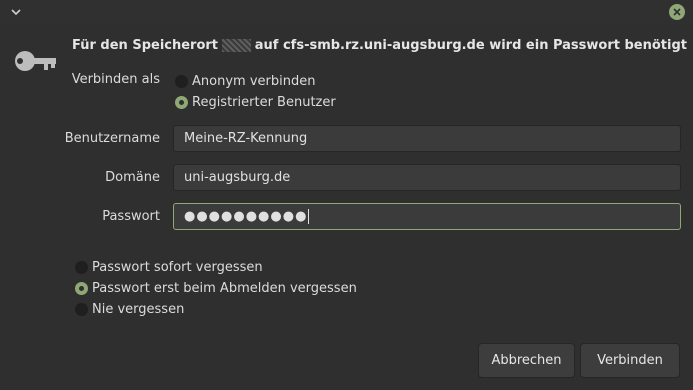  What do you see at coordinates (246, 216) in the screenshot?
I see `password-value: ●●●●●●●●●●` at bounding box center [246, 216].